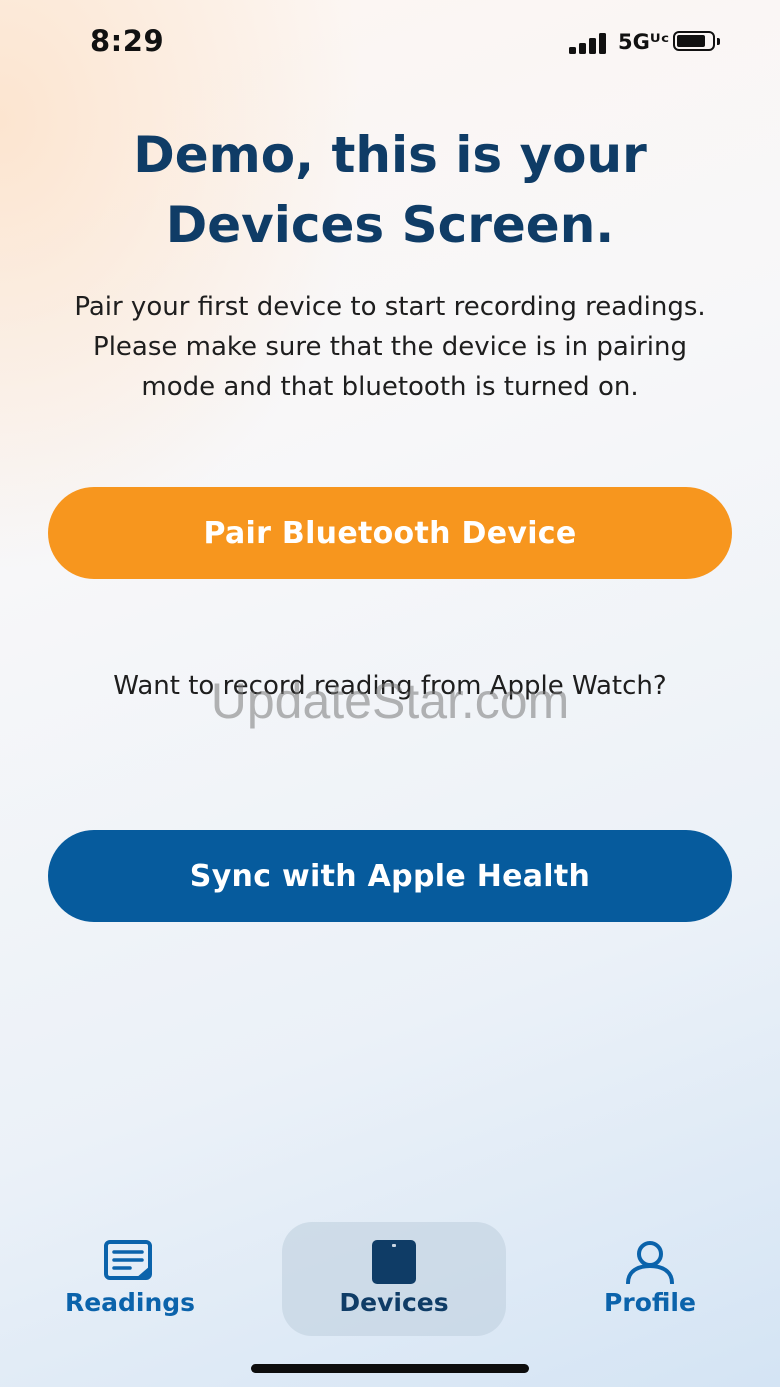  I want to click on tab-readings: Readings, so click(130, 1279).